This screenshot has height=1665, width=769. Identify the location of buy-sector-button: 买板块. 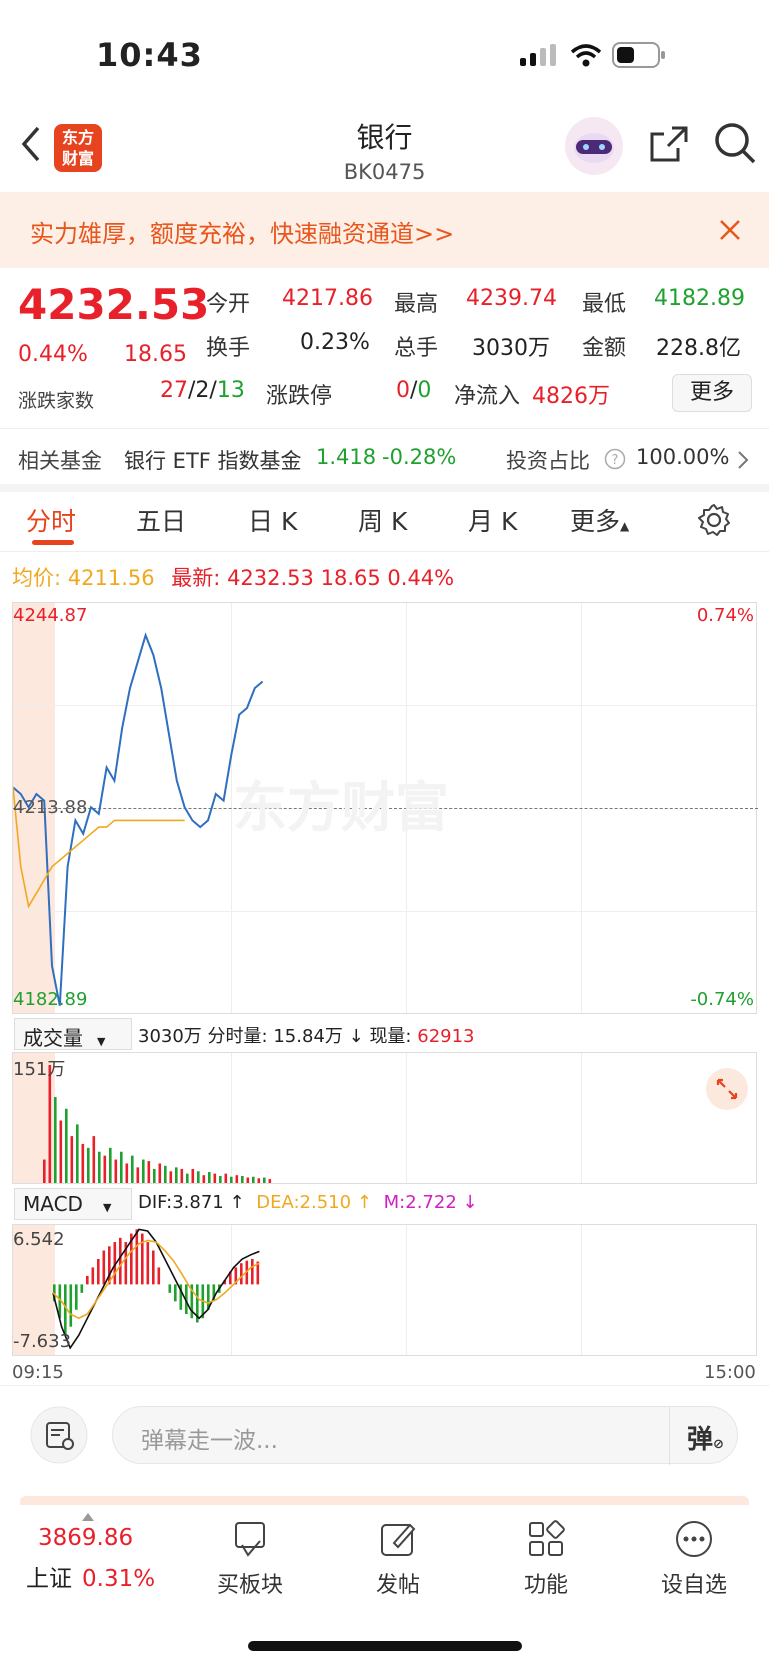
(250, 1559).